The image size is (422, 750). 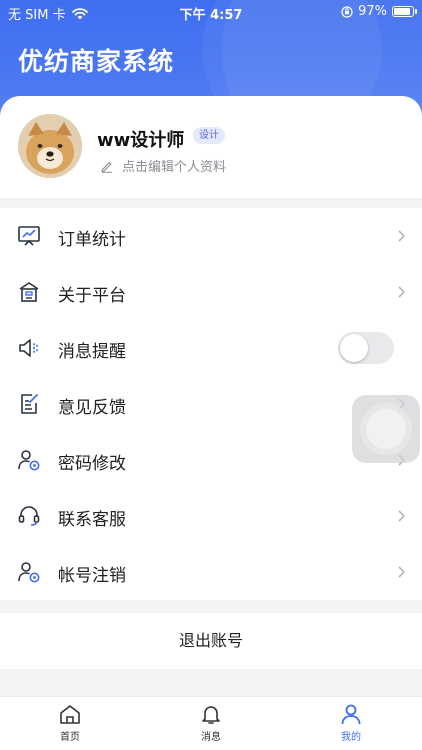 I want to click on dog-avatar-image, so click(x=50, y=146).